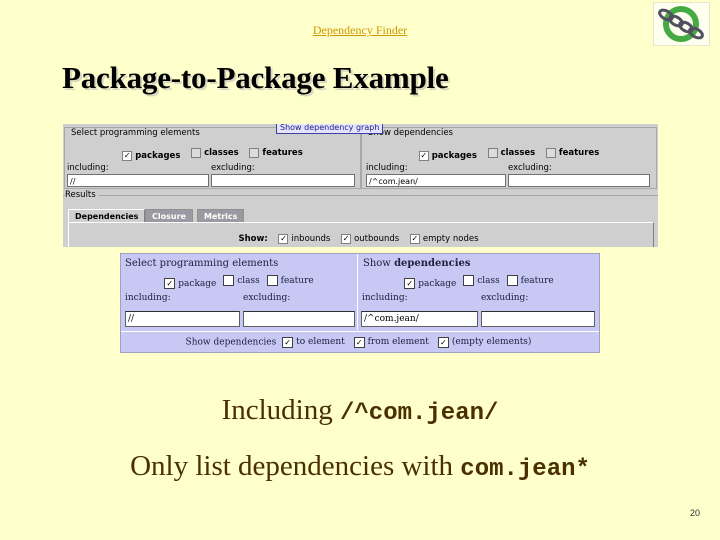  I want to click on results-label: Results, so click(81, 195).